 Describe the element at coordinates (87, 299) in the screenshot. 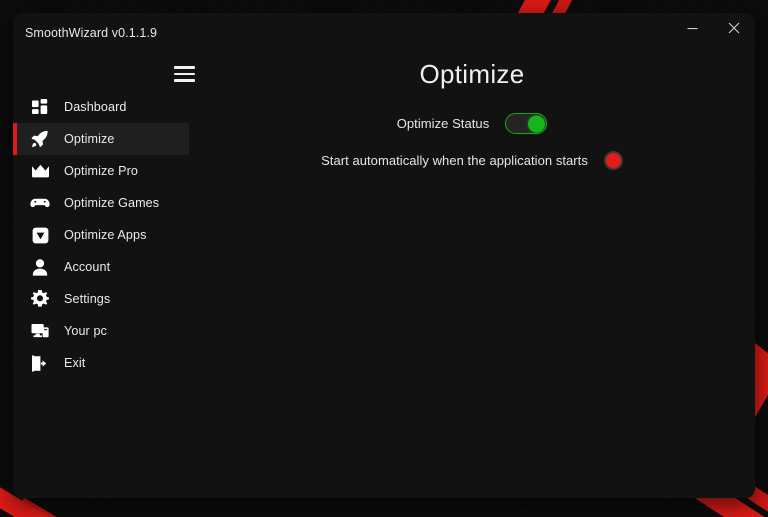

I see `sidebar-item-label: Settings` at that location.